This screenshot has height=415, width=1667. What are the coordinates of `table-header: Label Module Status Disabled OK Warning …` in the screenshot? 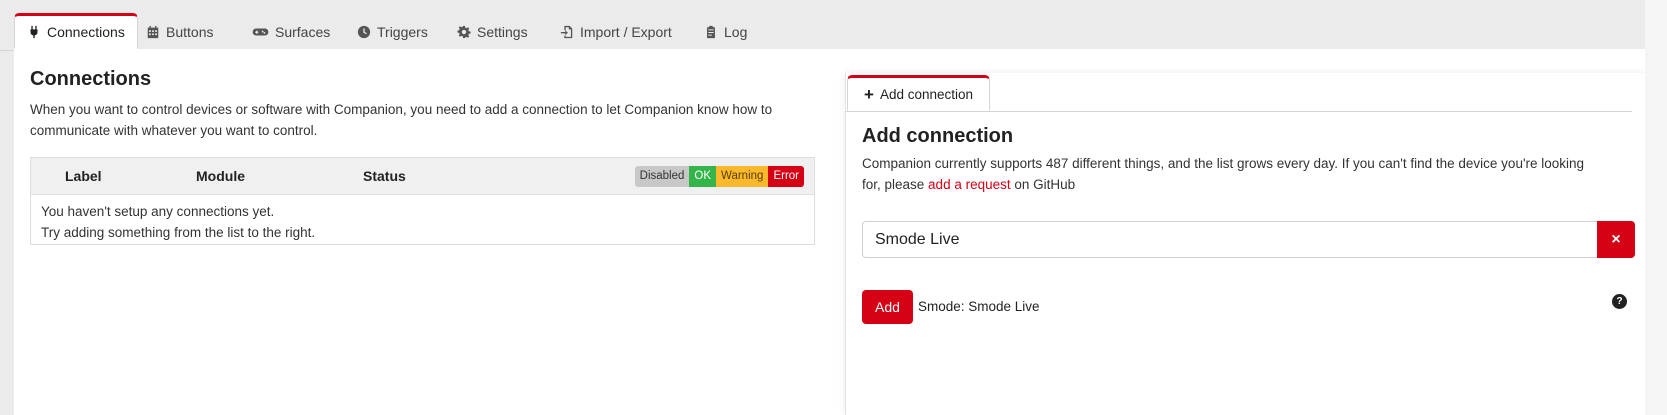 It's located at (422, 176).